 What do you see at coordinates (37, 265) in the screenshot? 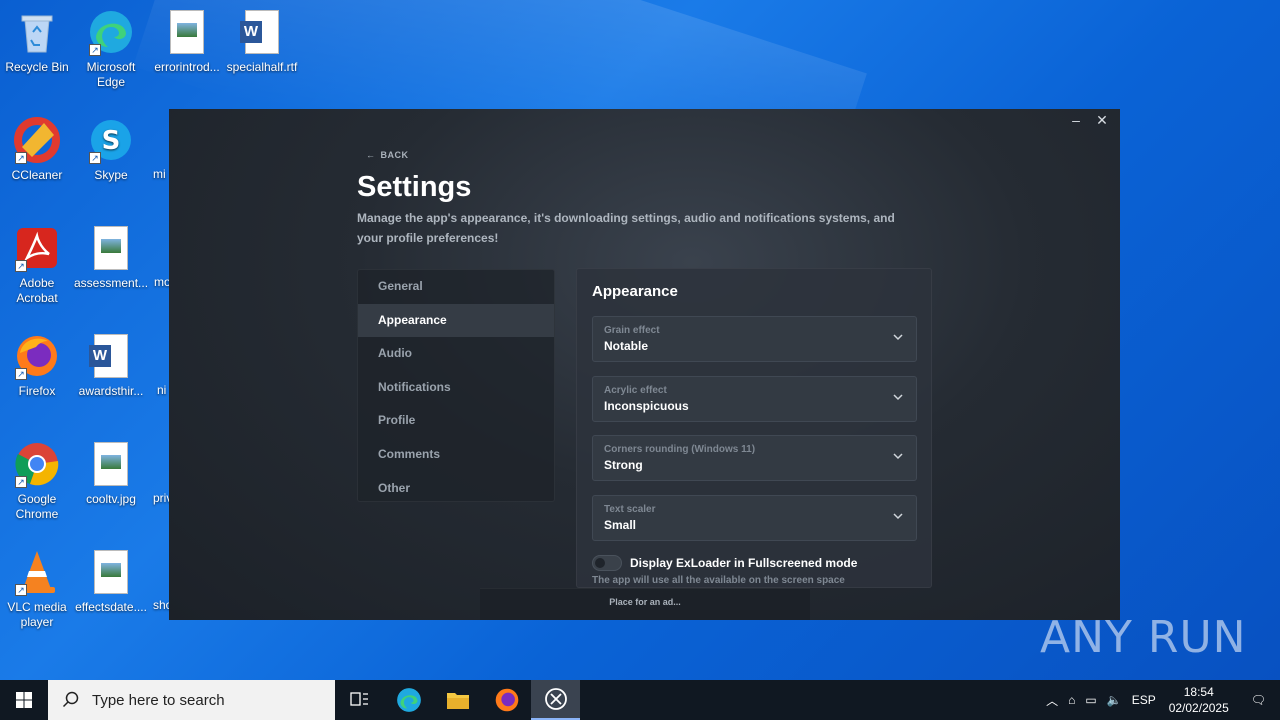
I see `desktop-icon-acrobat: ↗ Adobe Acrobat` at bounding box center [37, 265].